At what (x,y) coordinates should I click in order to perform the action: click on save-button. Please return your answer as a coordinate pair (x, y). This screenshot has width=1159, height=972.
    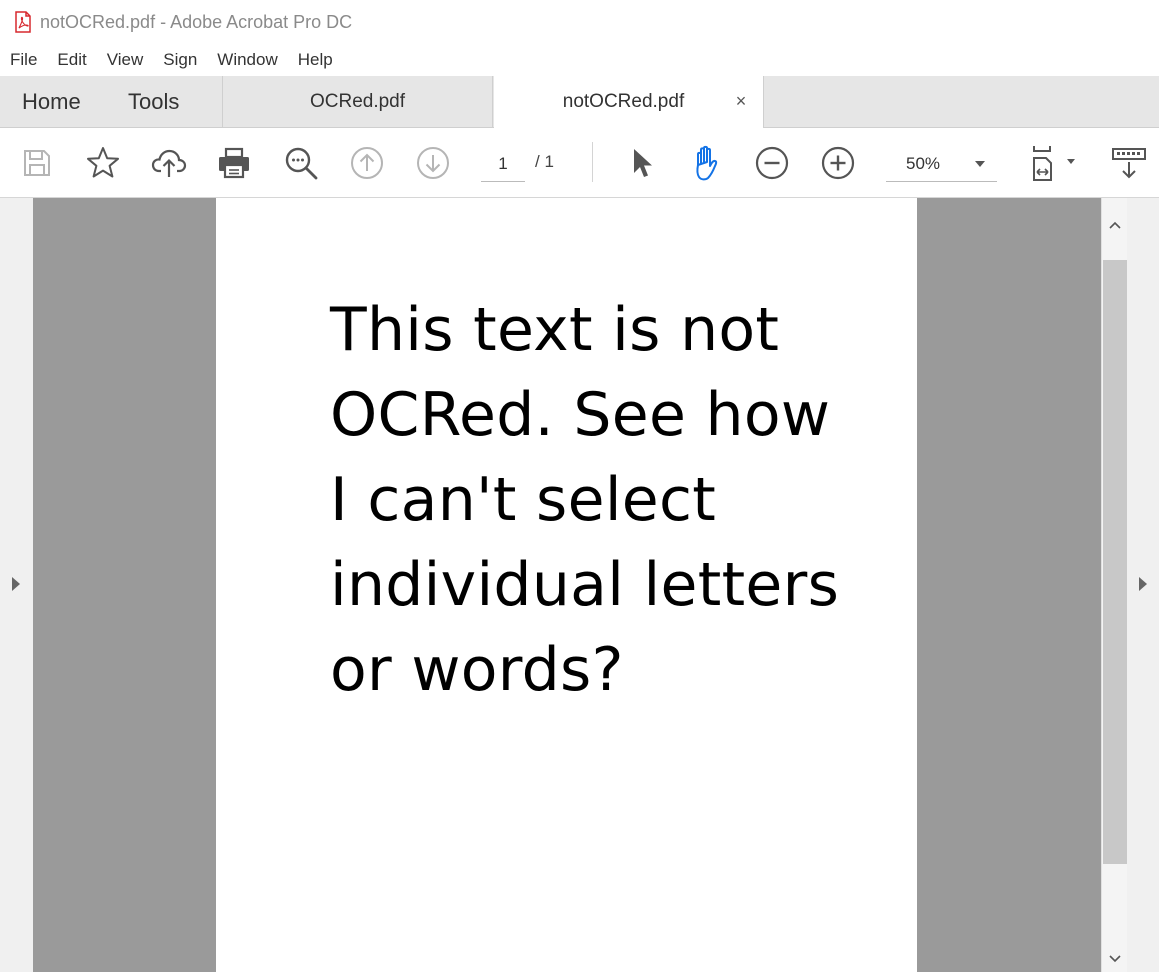
    Looking at the image, I should click on (37, 163).